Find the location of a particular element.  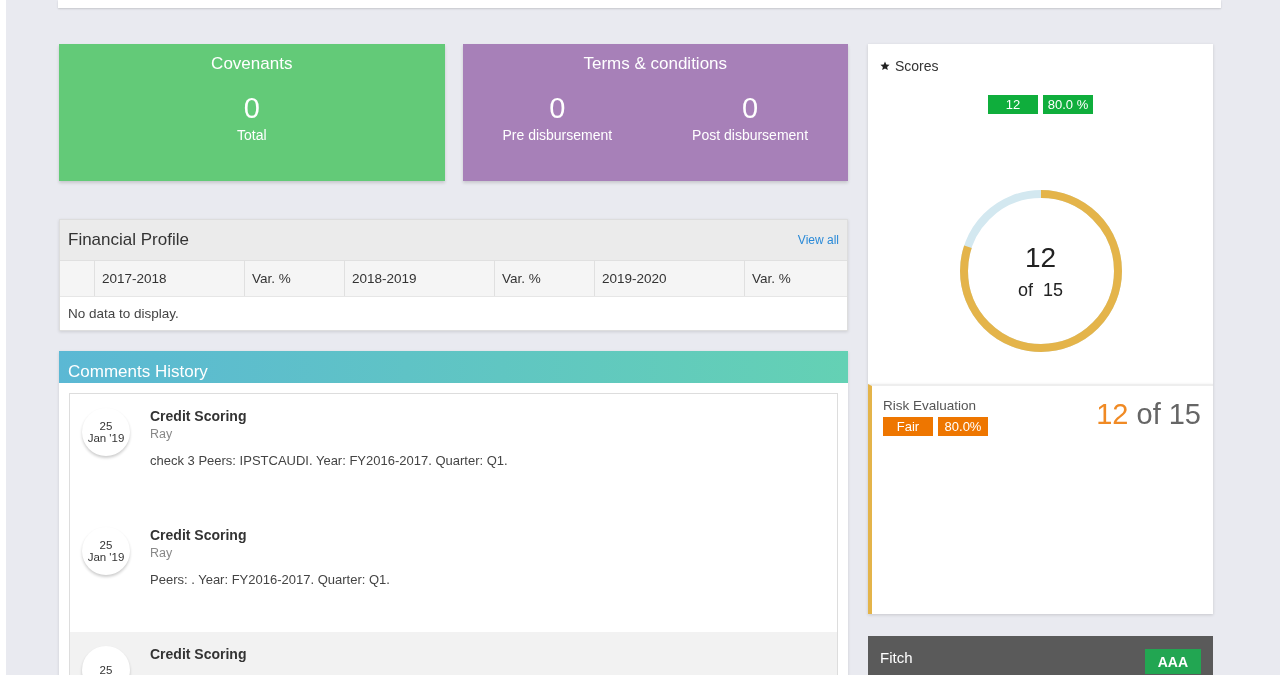

score-badge: 12 is located at coordinates (1013, 104).